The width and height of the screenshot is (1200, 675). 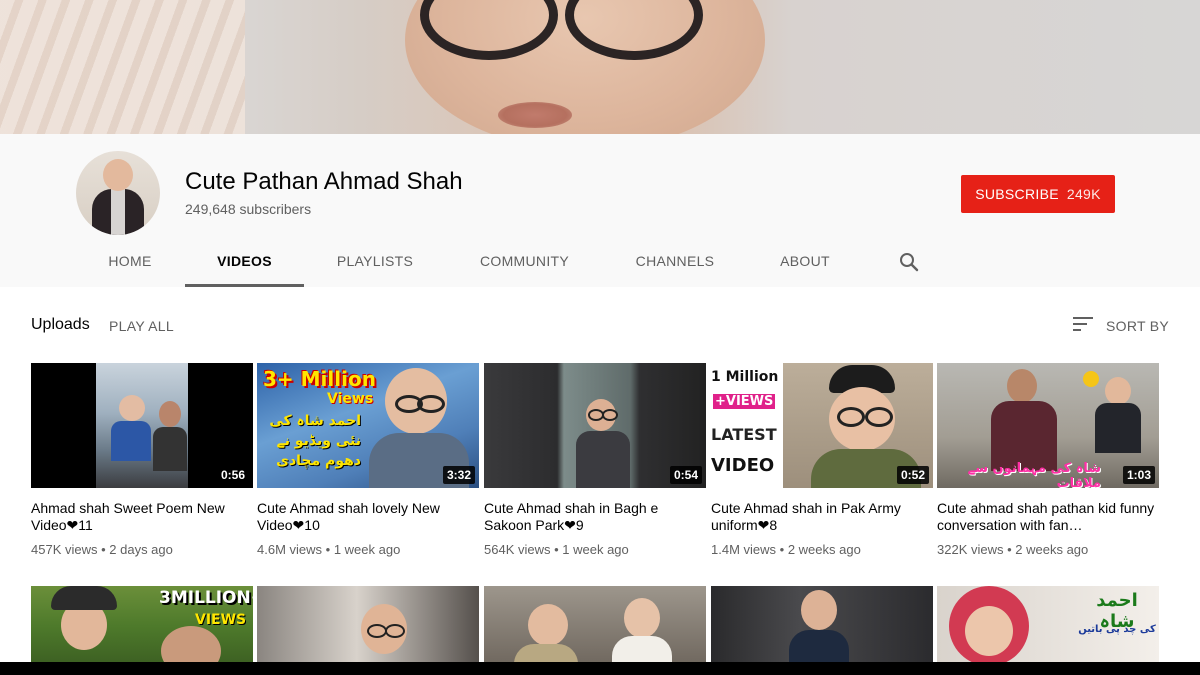 What do you see at coordinates (744, 434) in the screenshot?
I see `thumb-text: LATEST` at bounding box center [744, 434].